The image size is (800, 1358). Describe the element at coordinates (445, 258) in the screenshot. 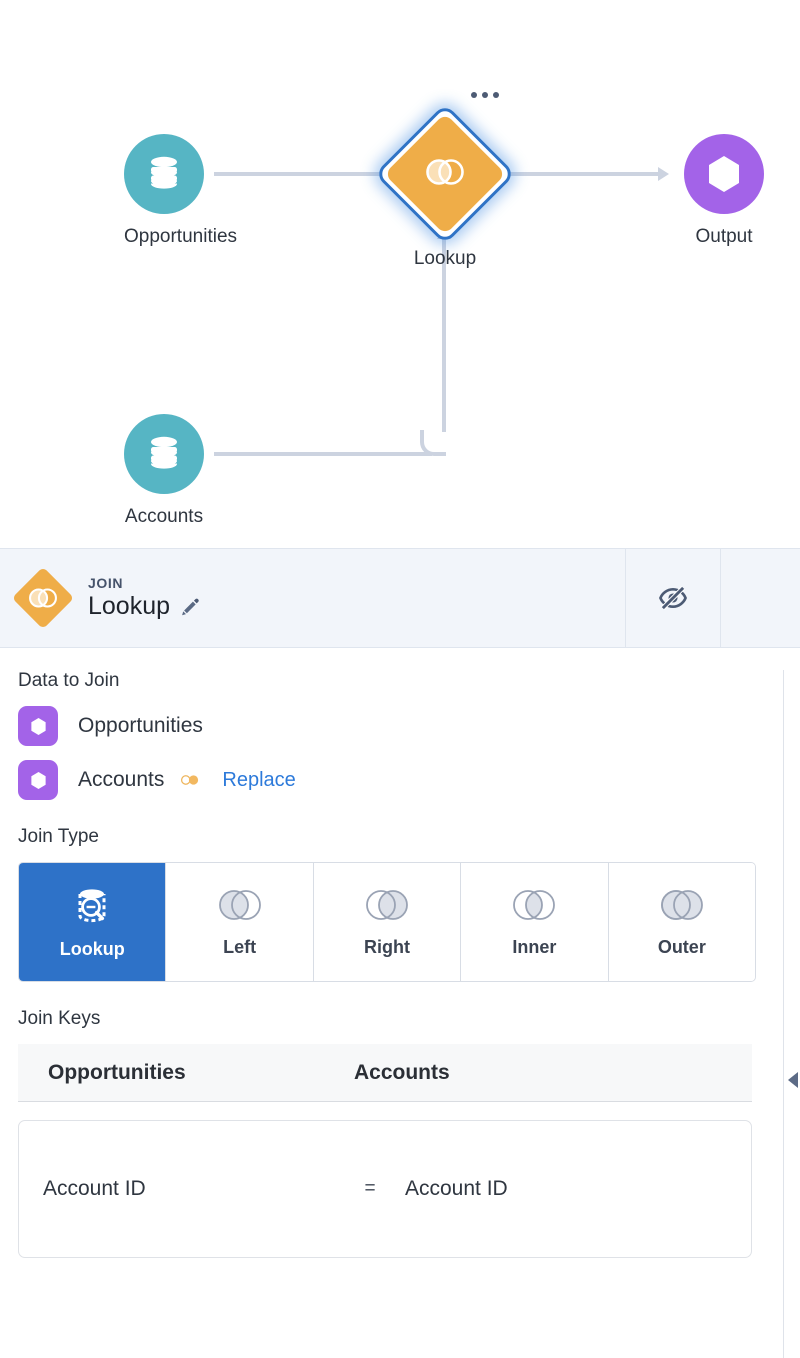

I see `canvas-node-label: Lookup` at that location.